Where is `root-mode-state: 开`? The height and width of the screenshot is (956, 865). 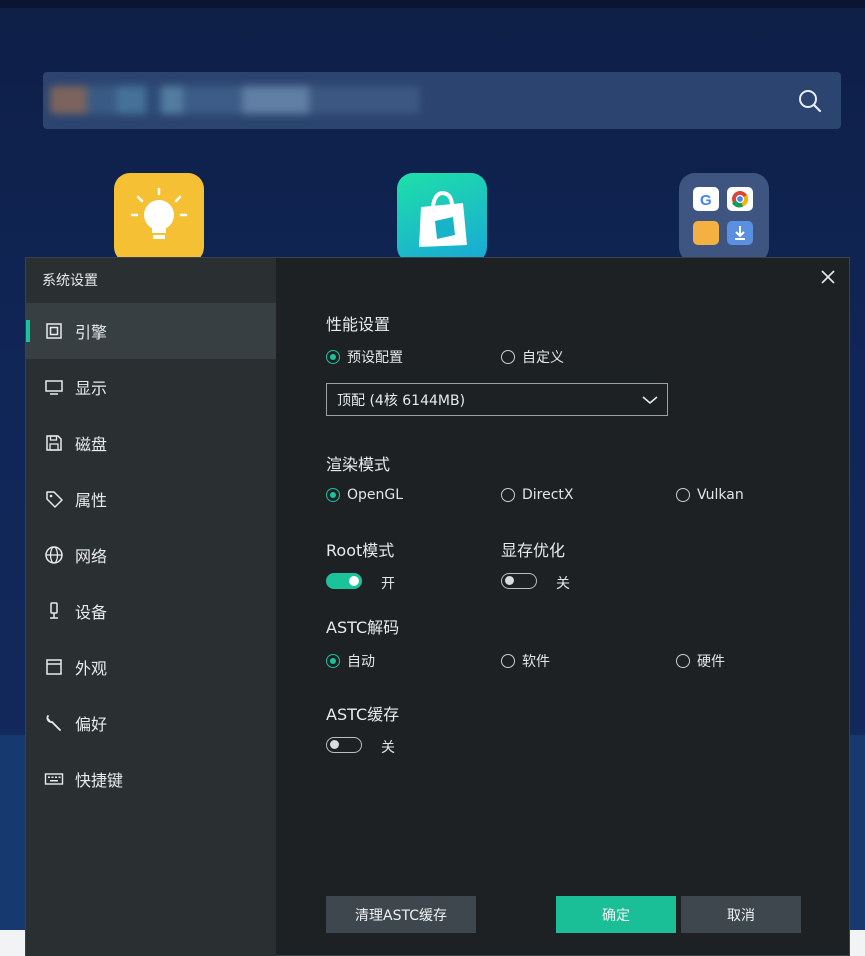
root-mode-state: 开 is located at coordinates (388, 584).